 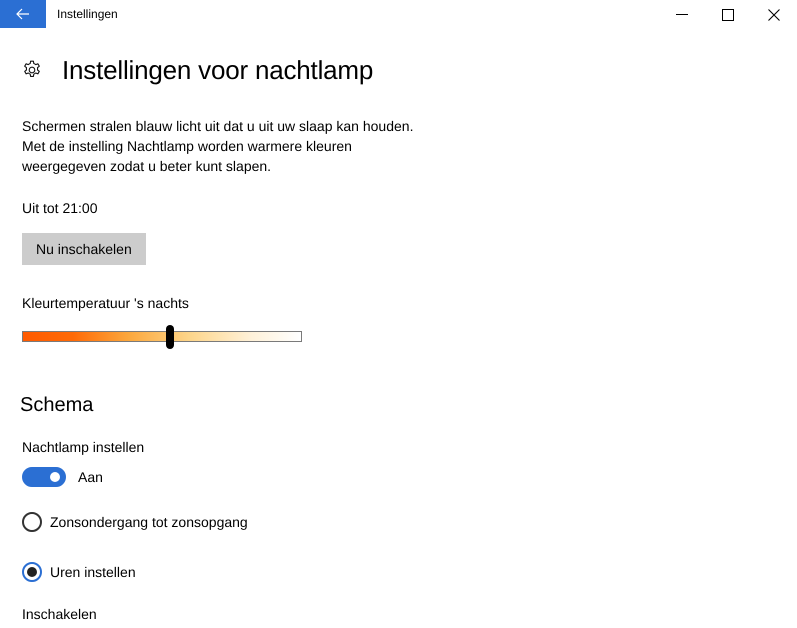 I want to click on toggle-state-text: Aan, so click(x=90, y=477).